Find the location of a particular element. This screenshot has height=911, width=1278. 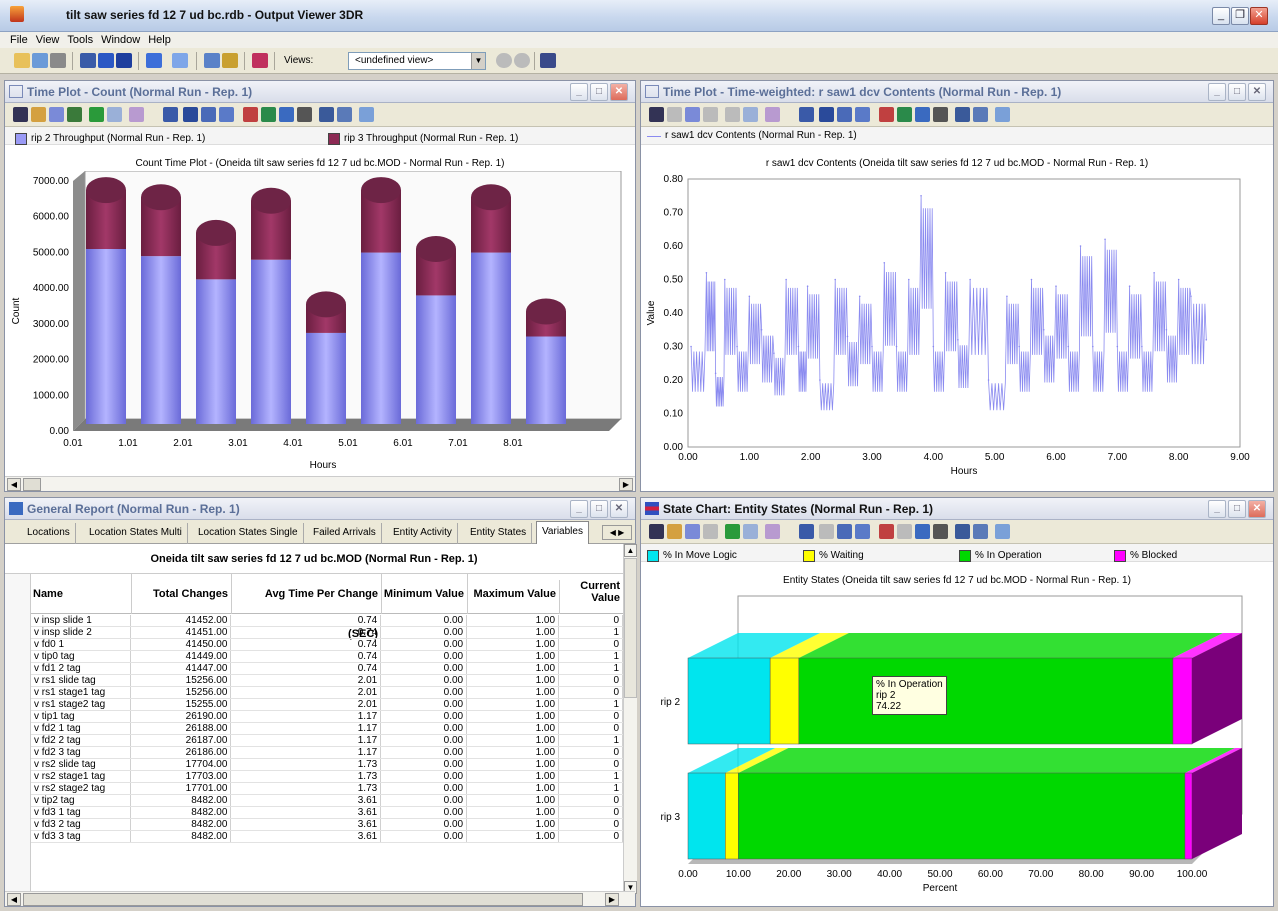

chart-type-icon is located at coordinates (154, 60).